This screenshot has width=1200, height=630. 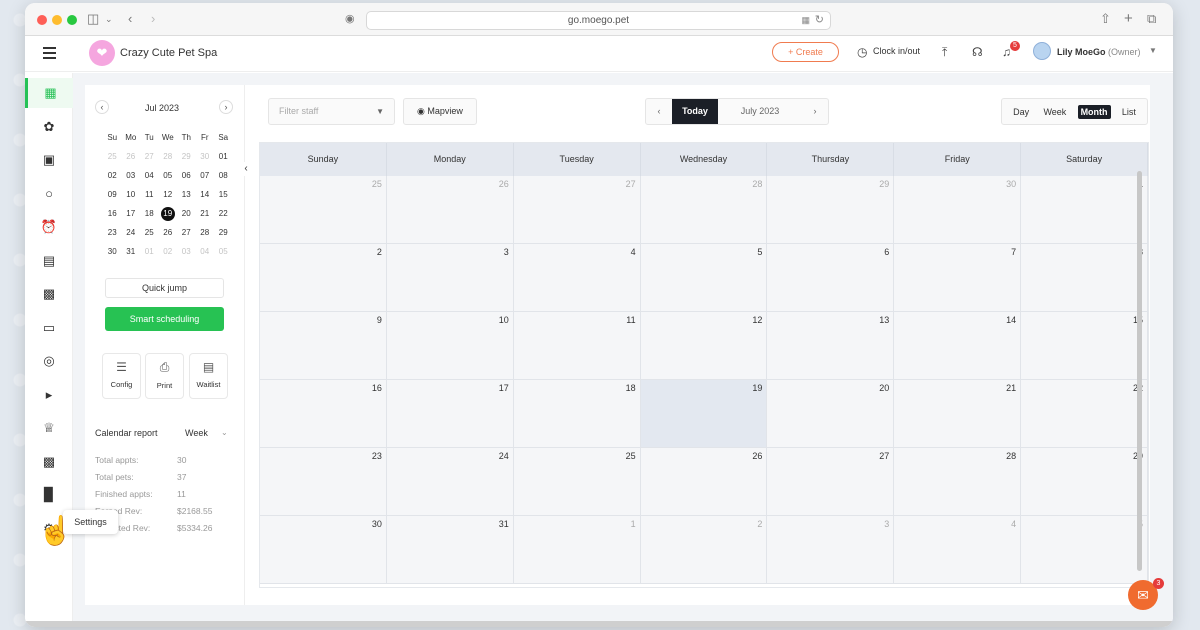 I want to click on mini-day: 12, so click(x=168, y=194).